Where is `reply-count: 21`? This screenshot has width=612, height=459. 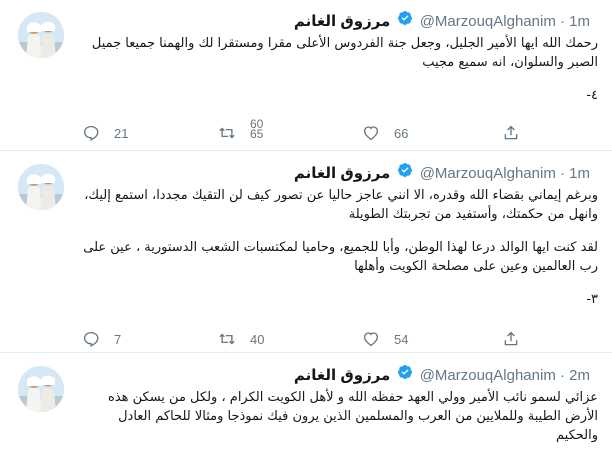 reply-count: 21 is located at coordinates (121, 133).